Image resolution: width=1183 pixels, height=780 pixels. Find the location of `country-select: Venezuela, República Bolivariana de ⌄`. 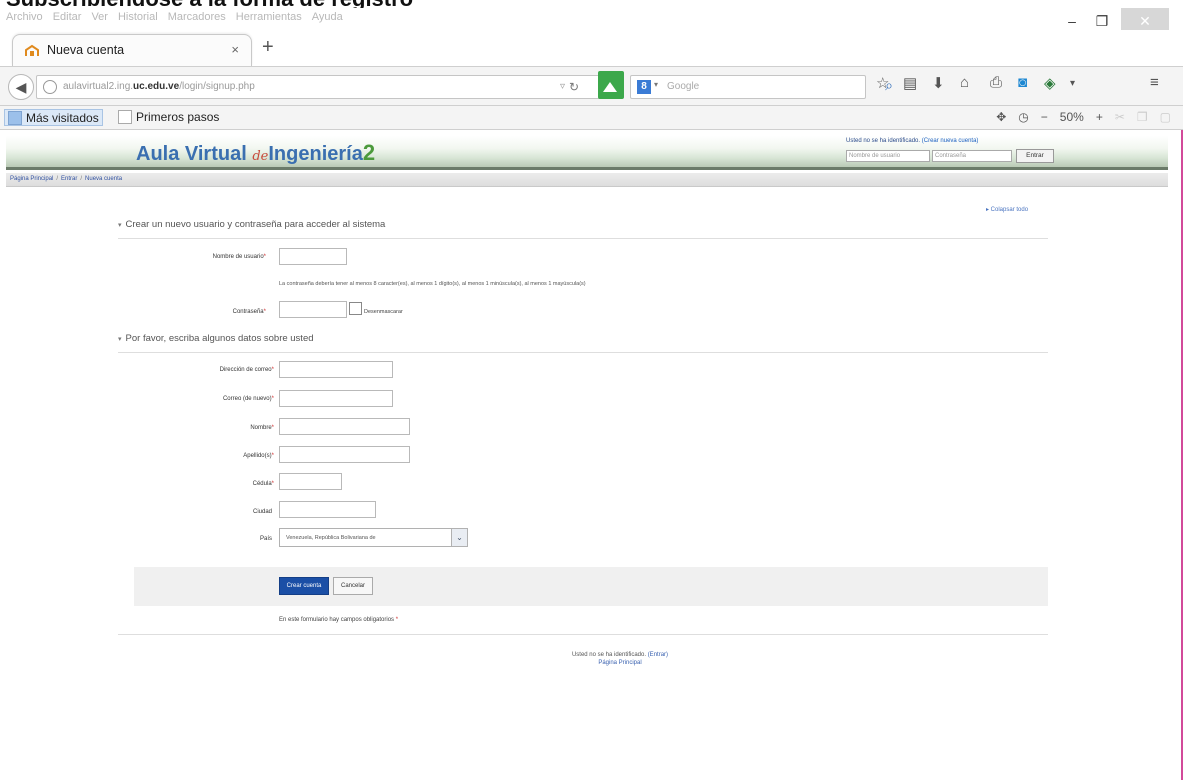

country-select: Venezuela, República Bolivariana de ⌄ is located at coordinates (373, 537).